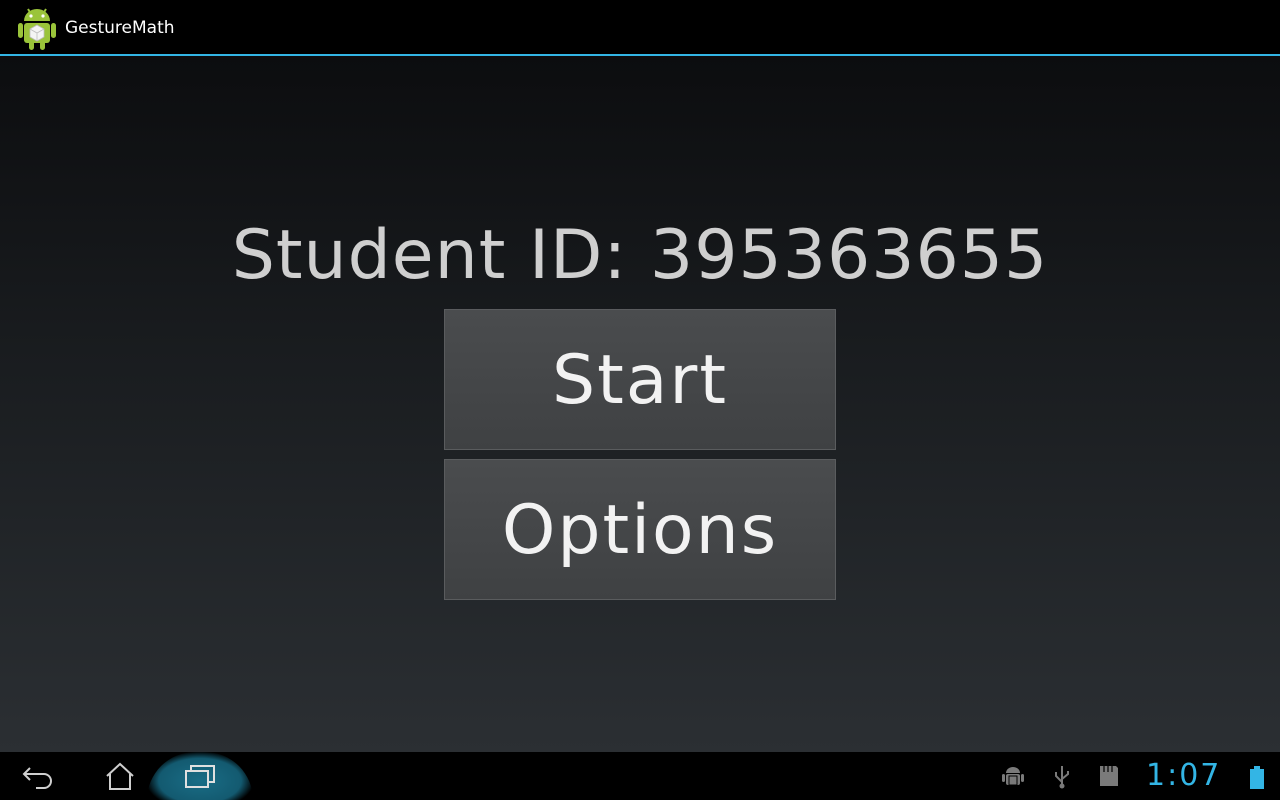 The width and height of the screenshot is (1280, 800). I want to click on back-icon, so click(40, 776).